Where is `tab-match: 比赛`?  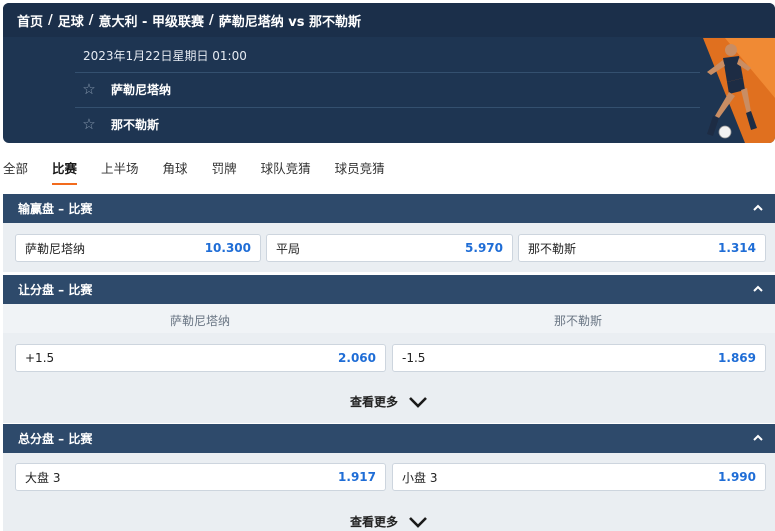 tab-match: 比赛 is located at coordinates (65, 170).